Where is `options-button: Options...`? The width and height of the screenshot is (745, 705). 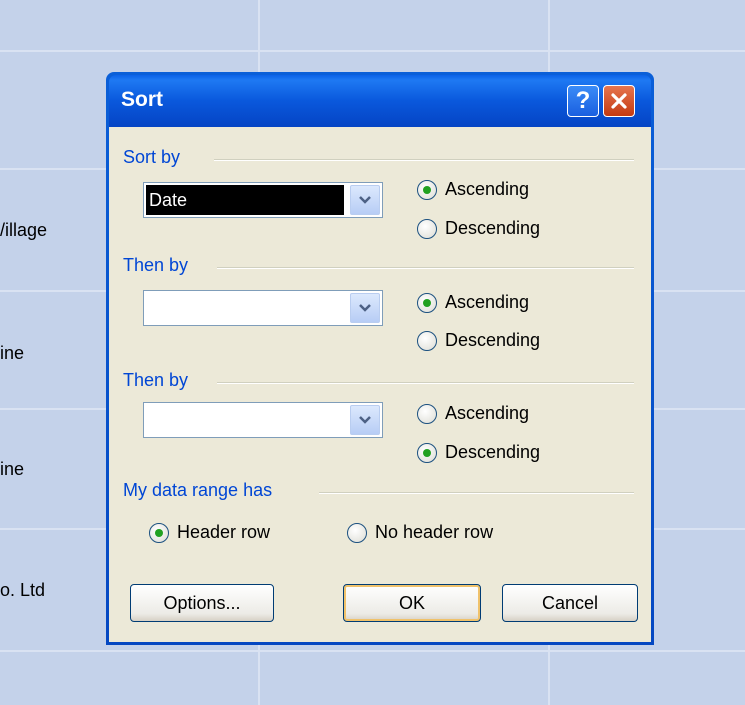
options-button: Options... is located at coordinates (202, 603).